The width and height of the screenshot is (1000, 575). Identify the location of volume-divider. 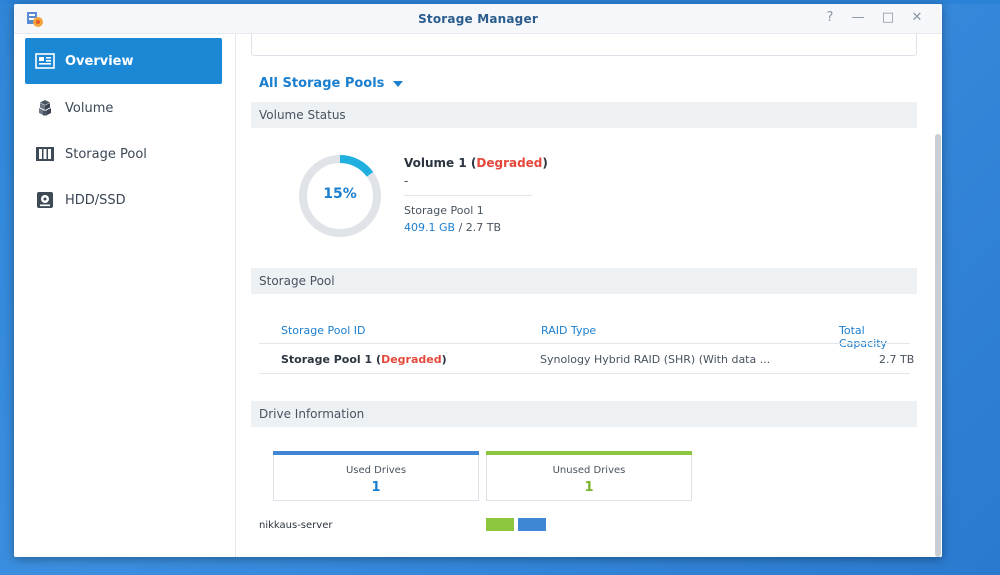
(468, 195).